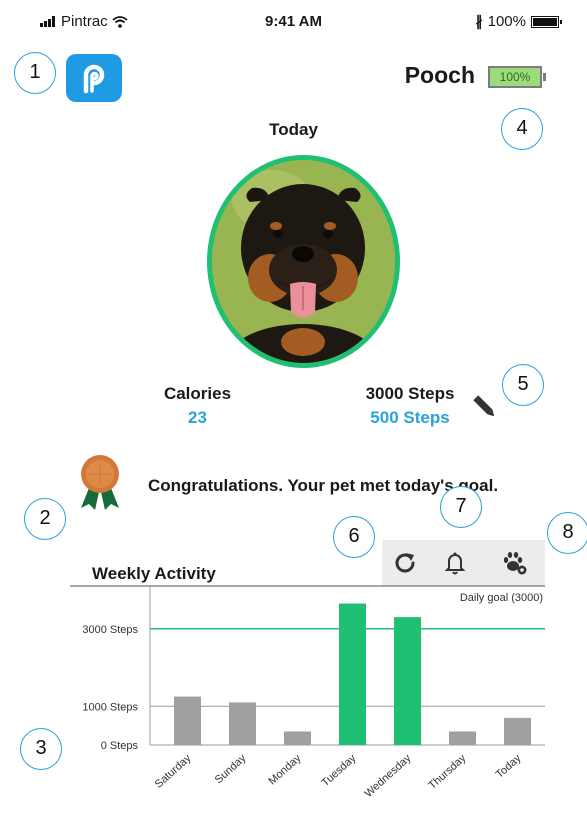  Describe the element at coordinates (410, 406) in the screenshot. I see `steps-stat: 3000 Steps 500 Steps` at that location.